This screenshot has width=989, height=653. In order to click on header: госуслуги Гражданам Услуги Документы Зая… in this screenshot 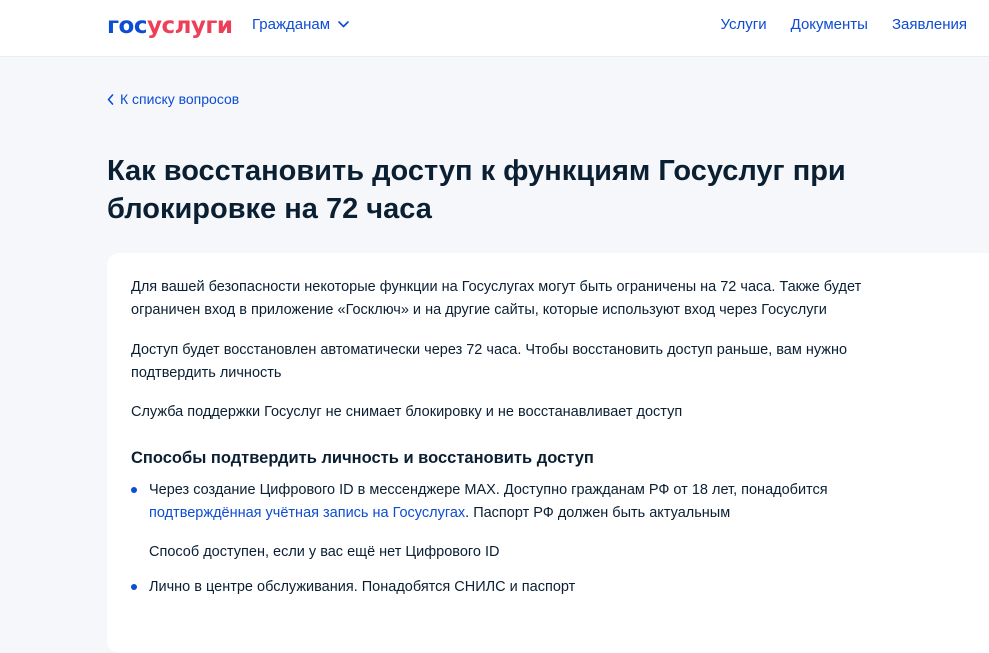, I will do `click(494, 28)`.